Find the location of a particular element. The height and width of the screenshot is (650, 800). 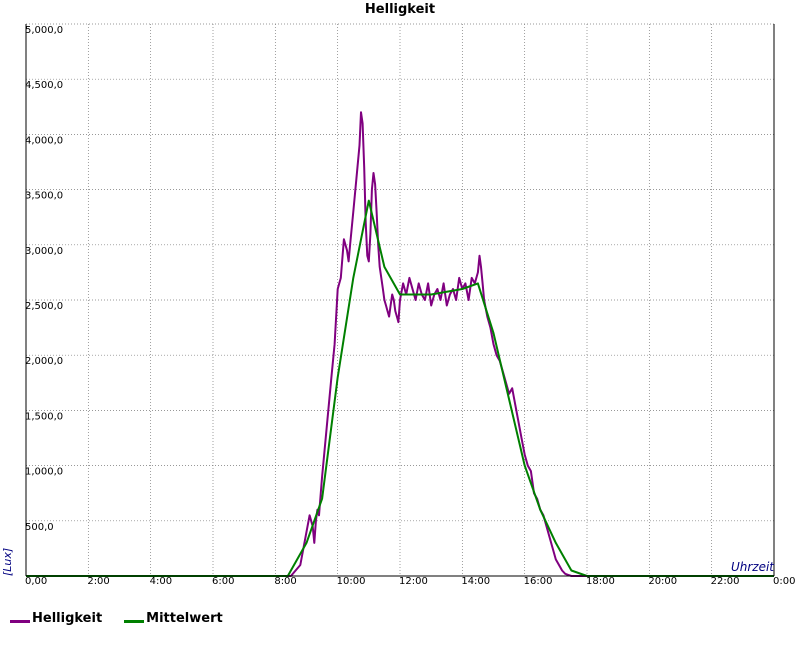

y-tick-label: 2,000,0 is located at coordinates (44, 361).